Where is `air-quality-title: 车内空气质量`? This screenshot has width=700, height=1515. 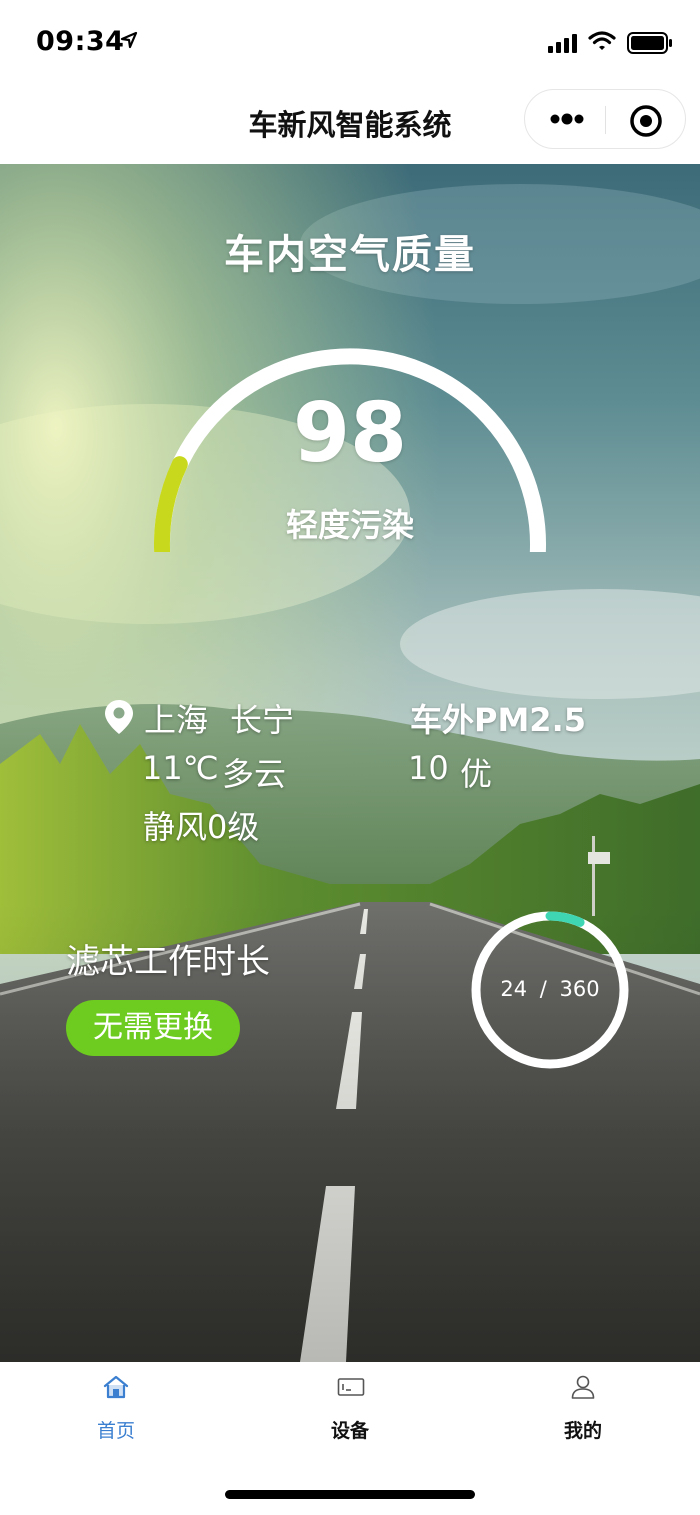
air-quality-title: 车内空气质量 is located at coordinates (350, 255).